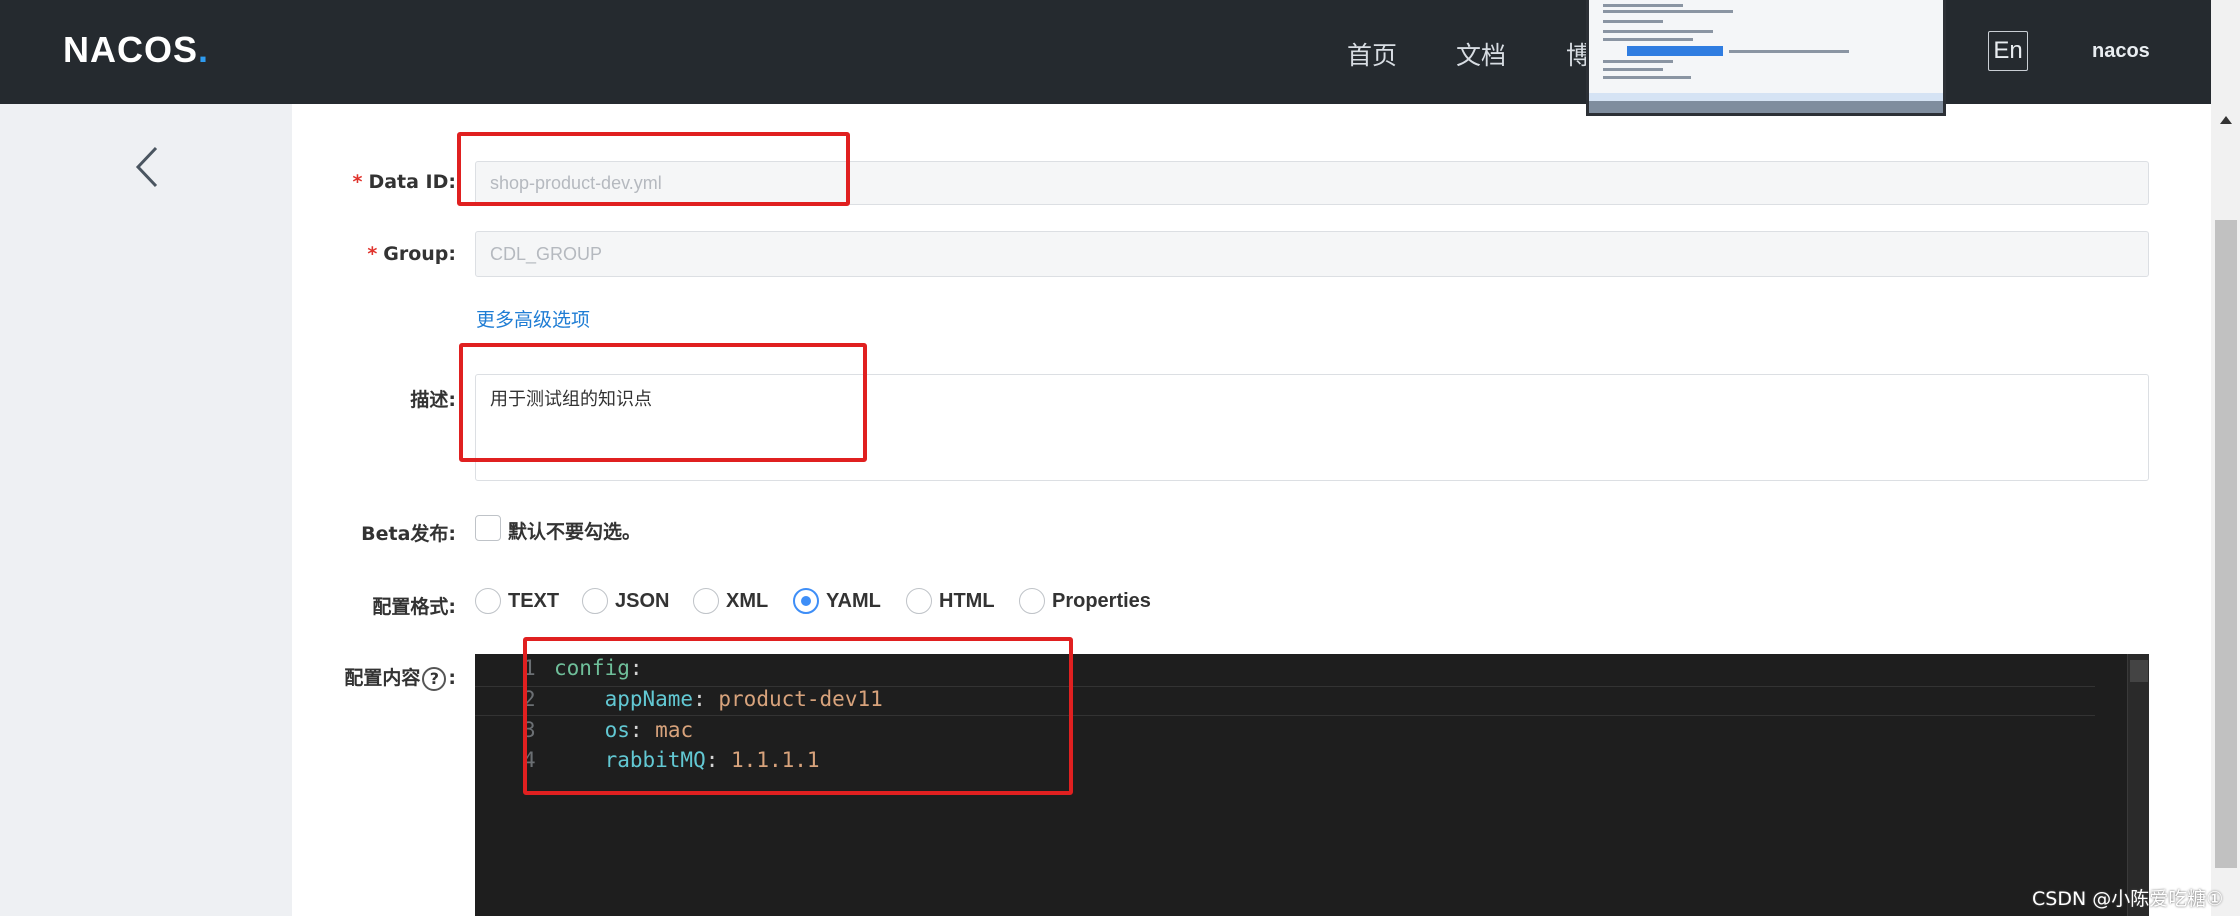  Describe the element at coordinates (1481, 54) in the screenshot. I see `nav-docs: 文档` at that location.